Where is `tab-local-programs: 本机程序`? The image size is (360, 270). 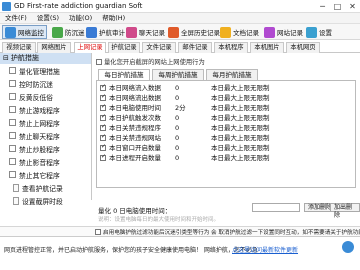
tab-local-programs: 本机程序 is located at coordinates (231, 47).